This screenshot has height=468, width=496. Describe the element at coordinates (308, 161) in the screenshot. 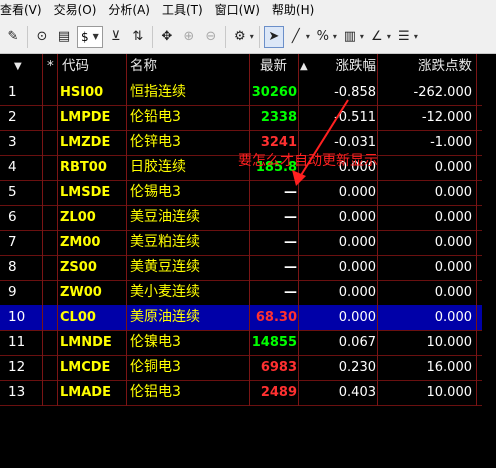

I see `annotation-text: 要怎么才自动更新显示` at that location.